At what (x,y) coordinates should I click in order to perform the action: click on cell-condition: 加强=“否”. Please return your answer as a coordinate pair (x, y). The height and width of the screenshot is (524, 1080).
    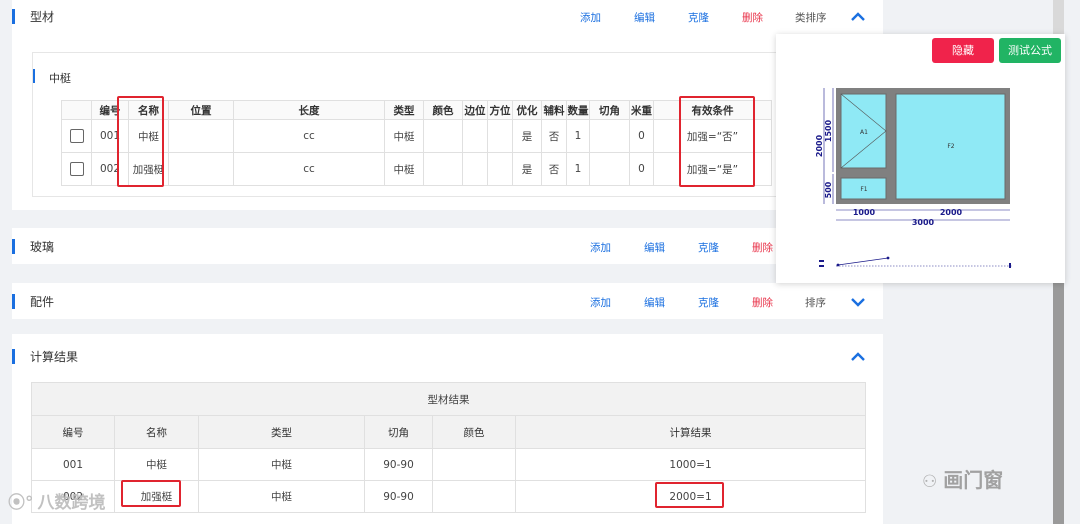
    Looking at the image, I should click on (712, 136).